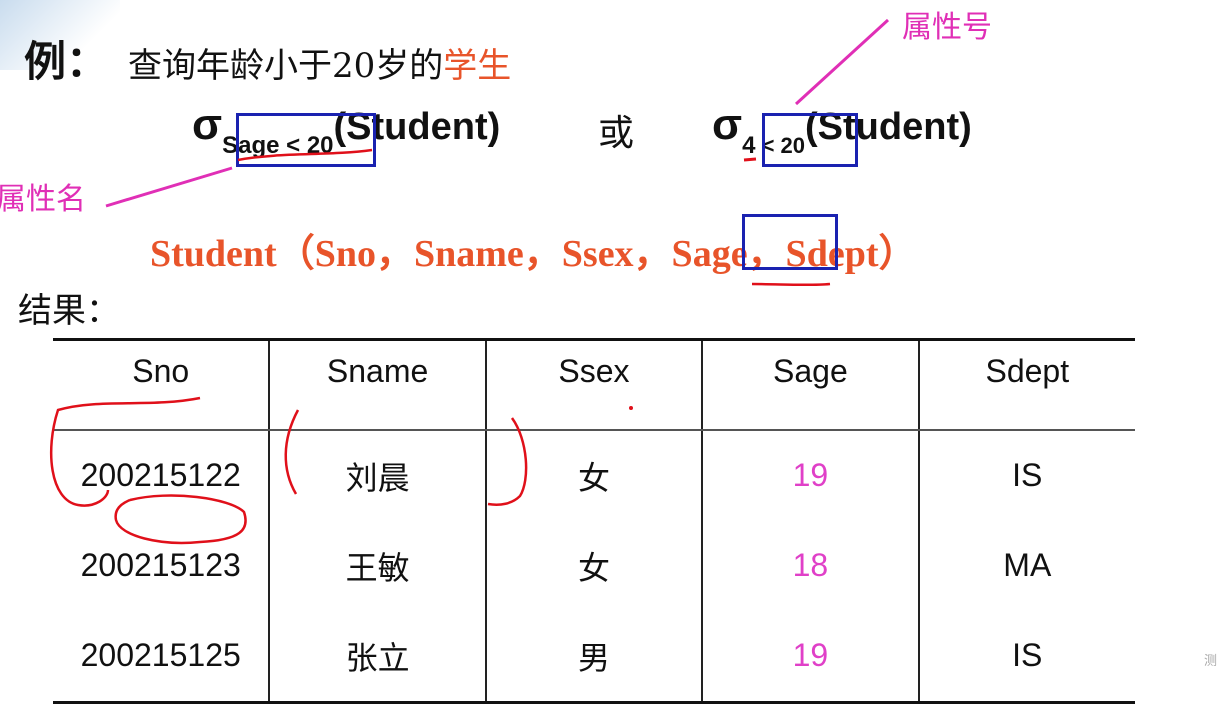  Describe the element at coordinates (161, 657) in the screenshot. I see `cell-sno: 200215125` at that location.